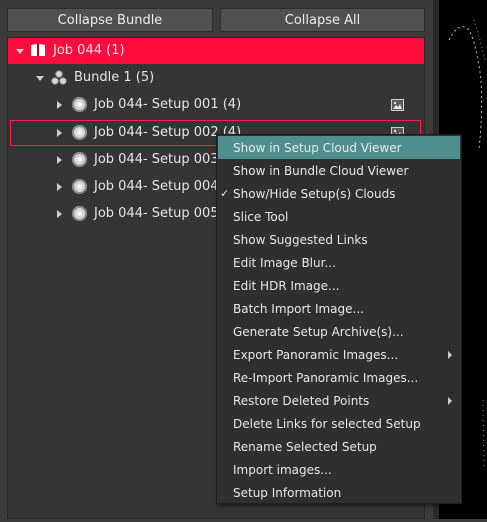 This screenshot has width=487, height=522. I want to click on menu-item-show-suggested-links: Show Suggested Links, so click(339, 239).